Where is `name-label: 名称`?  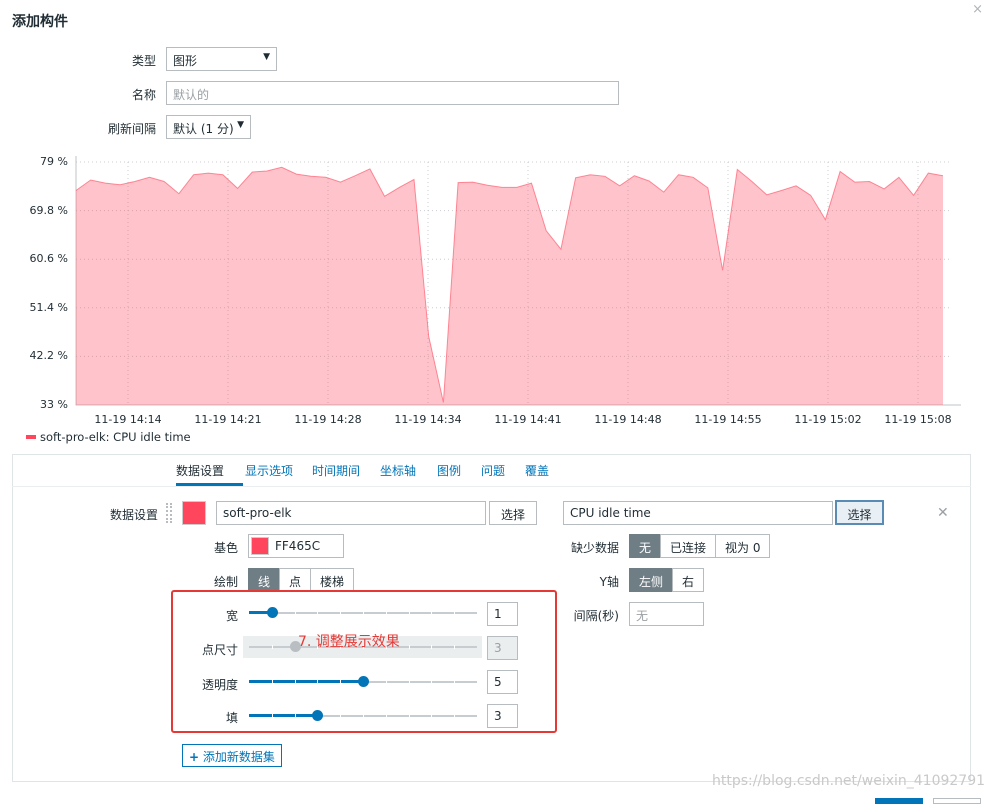
name-label: 名称 is located at coordinates (143, 95).